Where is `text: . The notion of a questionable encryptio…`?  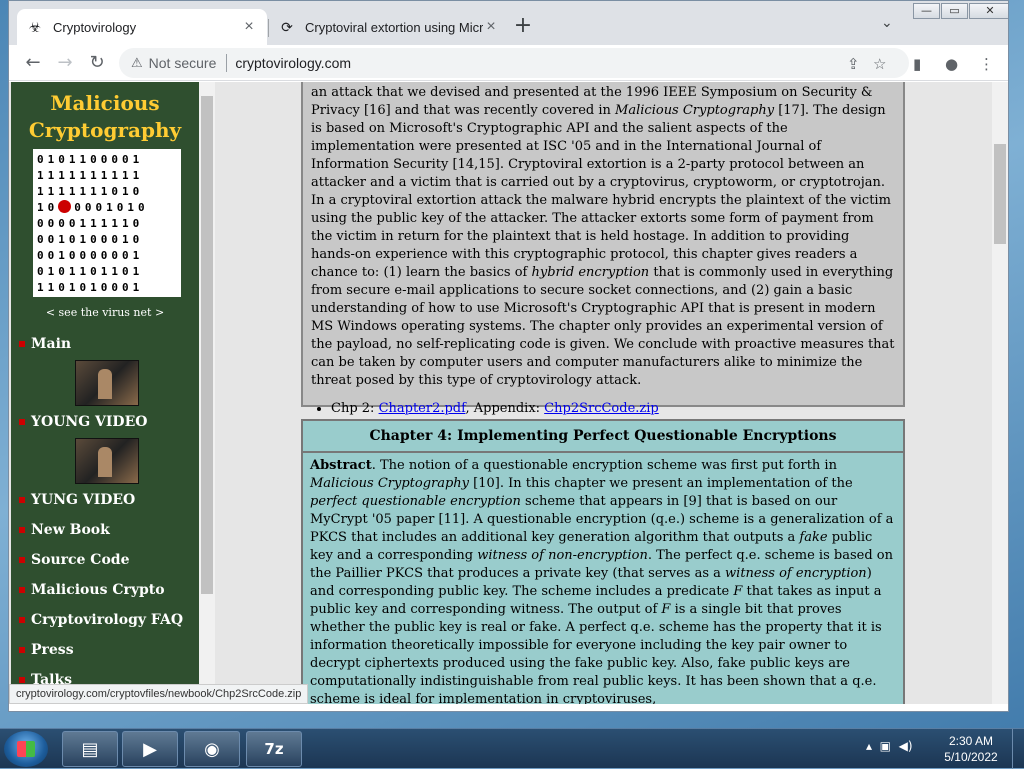 text: . The notion of a questionable encryptio… is located at coordinates (604, 465).